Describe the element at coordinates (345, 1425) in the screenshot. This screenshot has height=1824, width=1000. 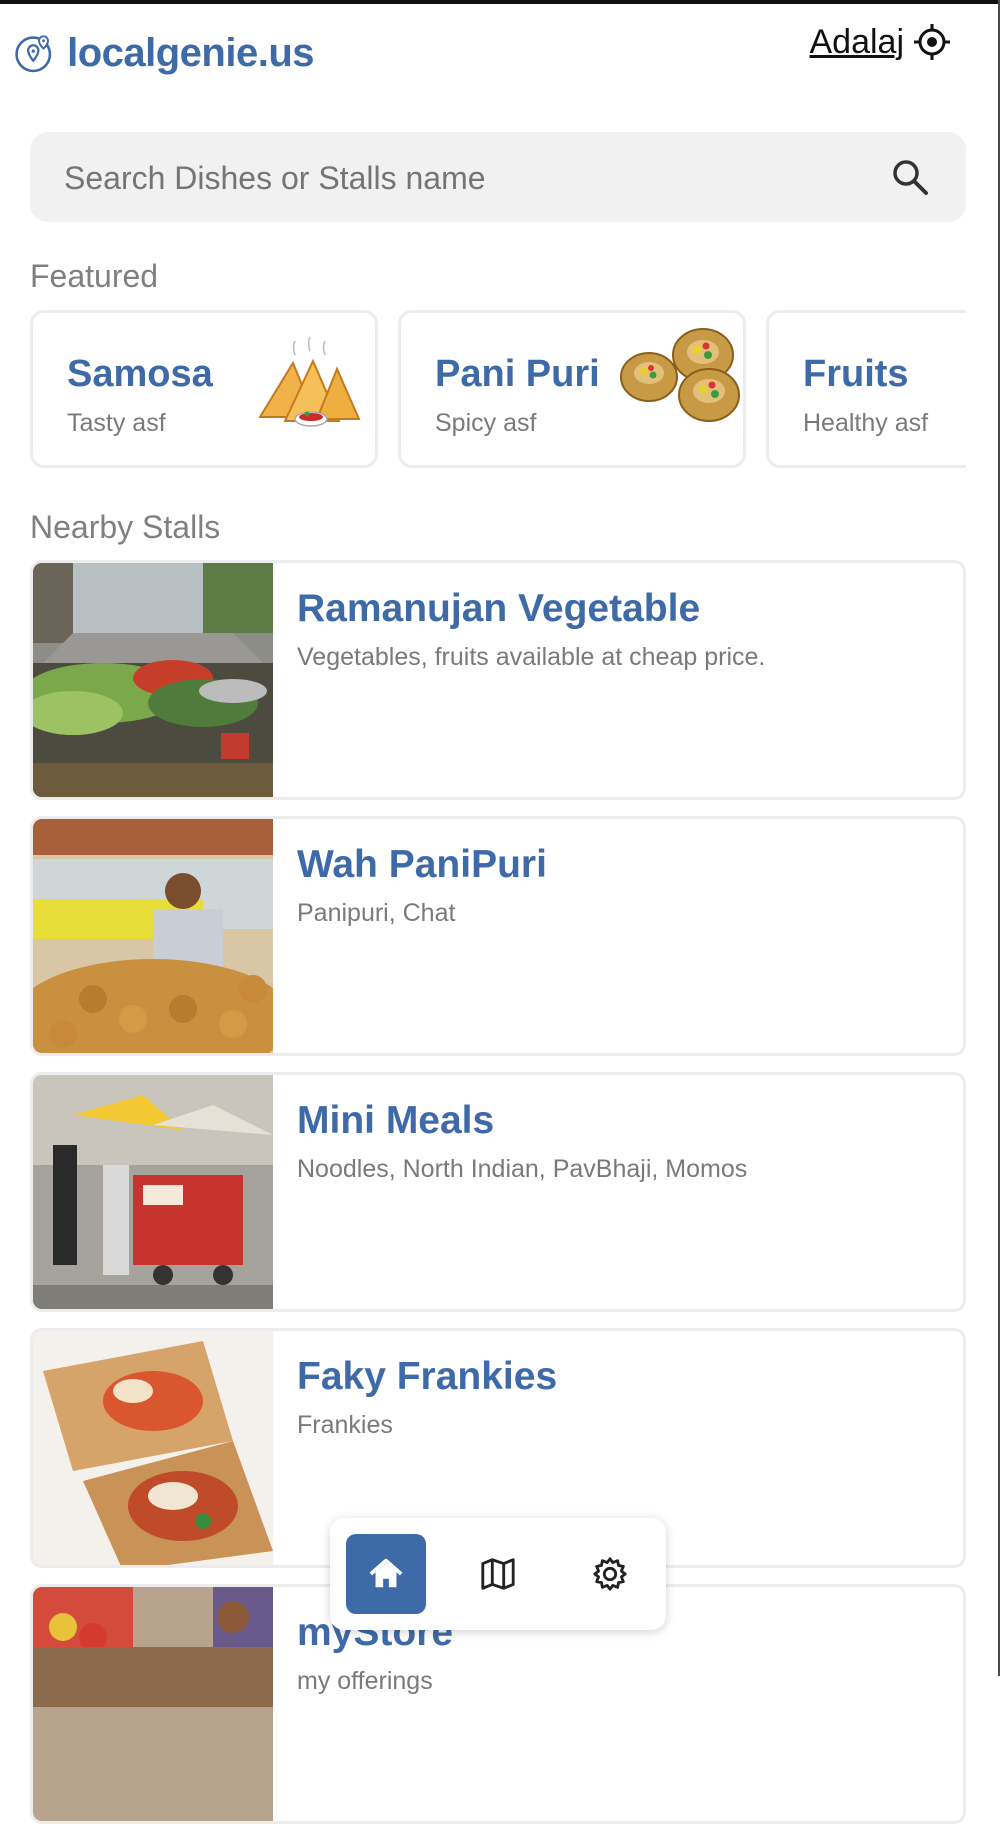
I see `stall-description: Frankies` at that location.